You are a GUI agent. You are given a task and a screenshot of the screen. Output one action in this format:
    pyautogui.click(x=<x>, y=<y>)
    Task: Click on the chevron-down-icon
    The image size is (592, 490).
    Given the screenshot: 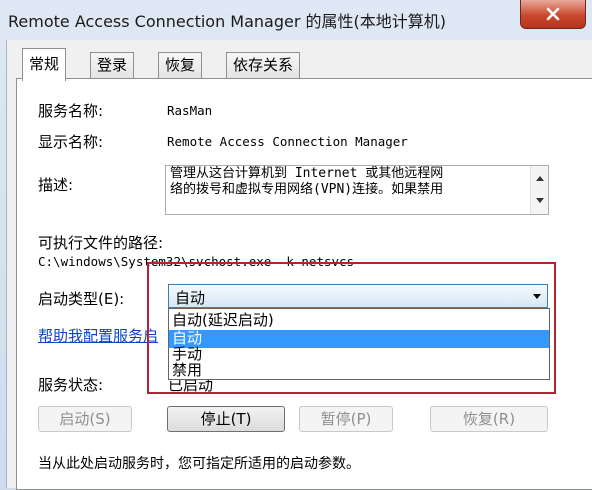 What is the action you would take?
    pyautogui.click(x=537, y=296)
    